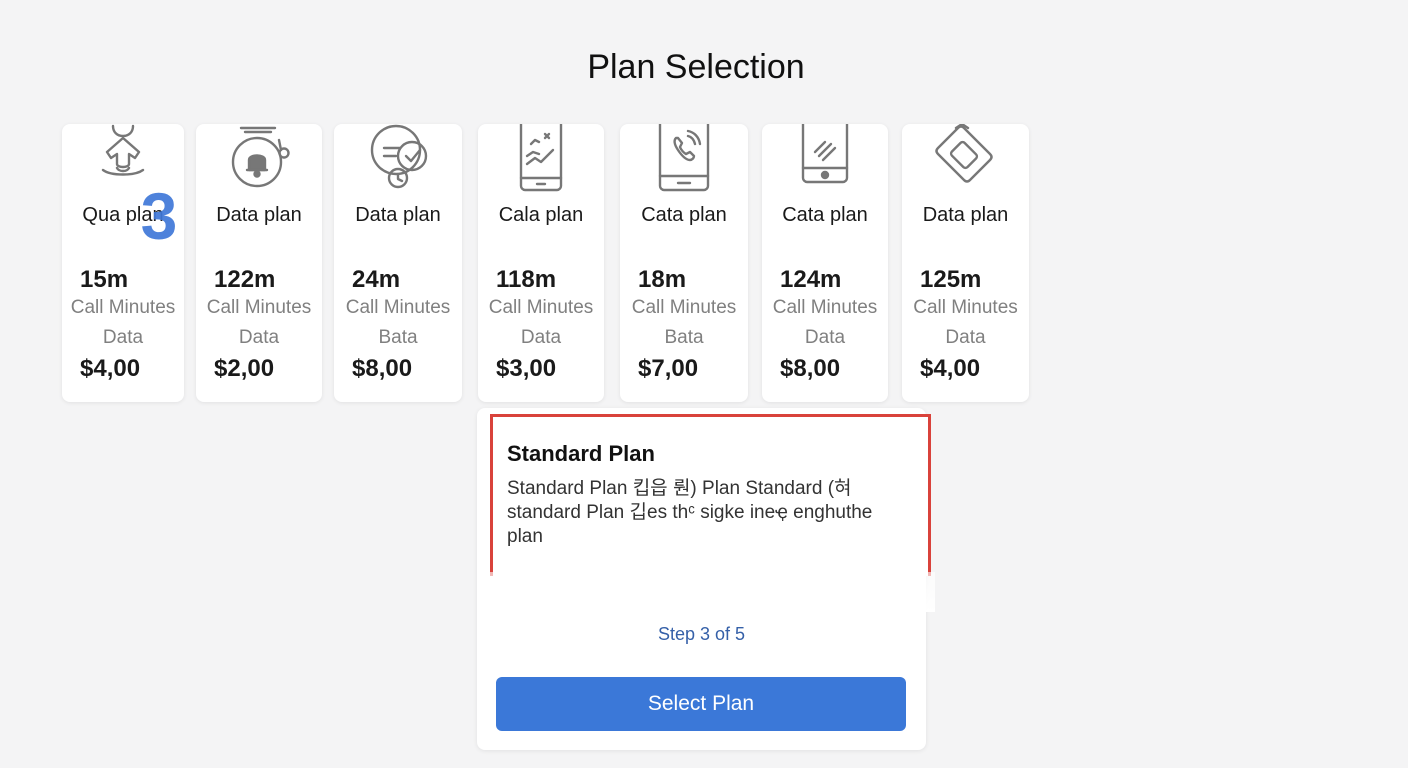 Image resolution: width=1408 pixels, height=768 pixels. What do you see at coordinates (811, 279) in the screenshot?
I see `call-minutes-value: 124m` at bounding box center [811, 279].